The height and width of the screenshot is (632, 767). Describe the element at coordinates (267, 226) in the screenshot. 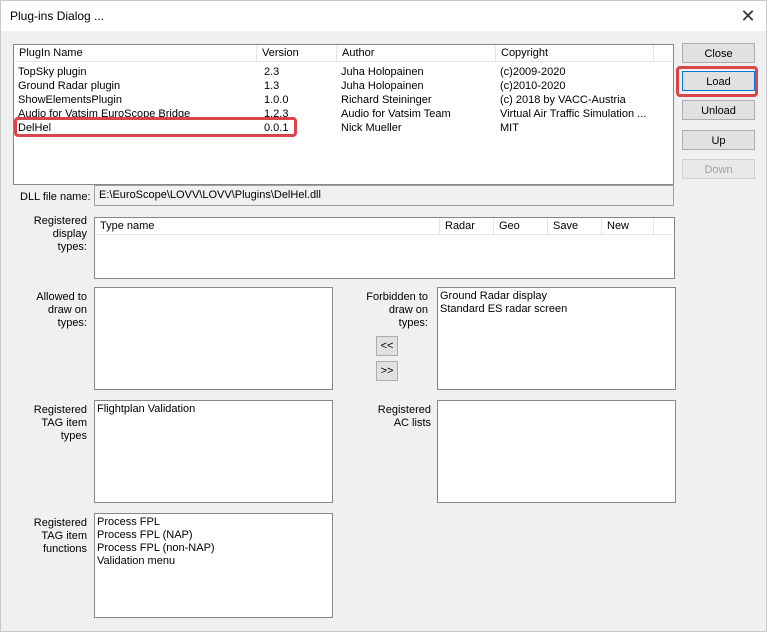

I see `column-header-type-name: Type name` at that location.